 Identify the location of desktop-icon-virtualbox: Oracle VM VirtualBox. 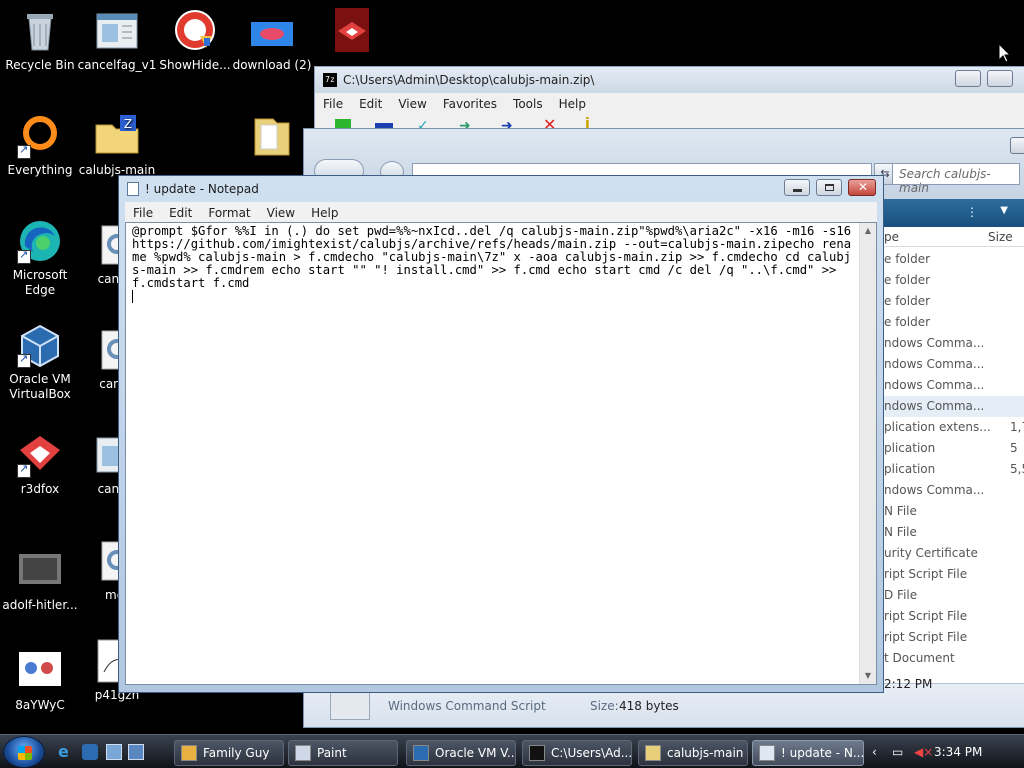
(40, 362).